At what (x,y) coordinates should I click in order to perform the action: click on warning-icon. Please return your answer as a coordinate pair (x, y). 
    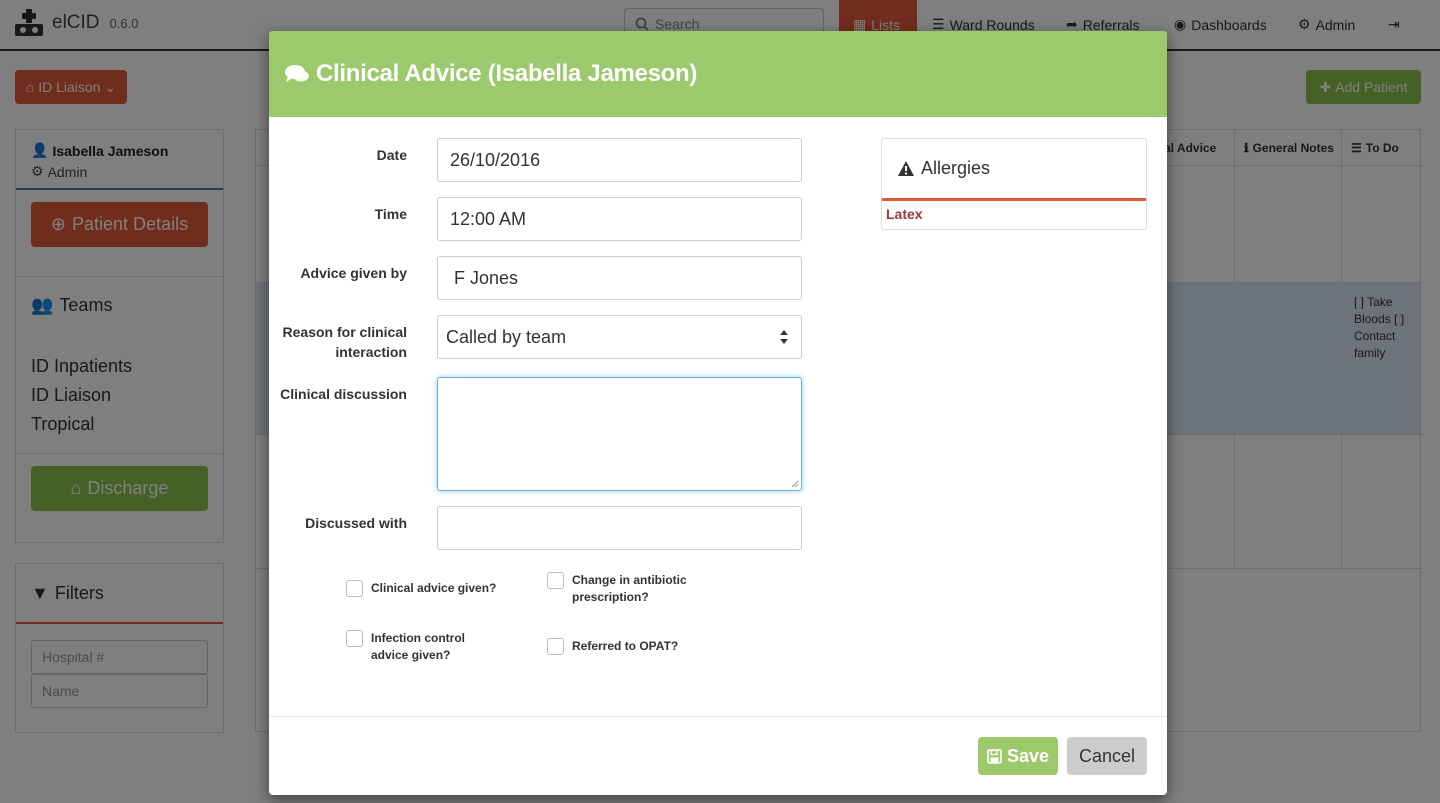
    Looking at the image, I should click on (906, 168).